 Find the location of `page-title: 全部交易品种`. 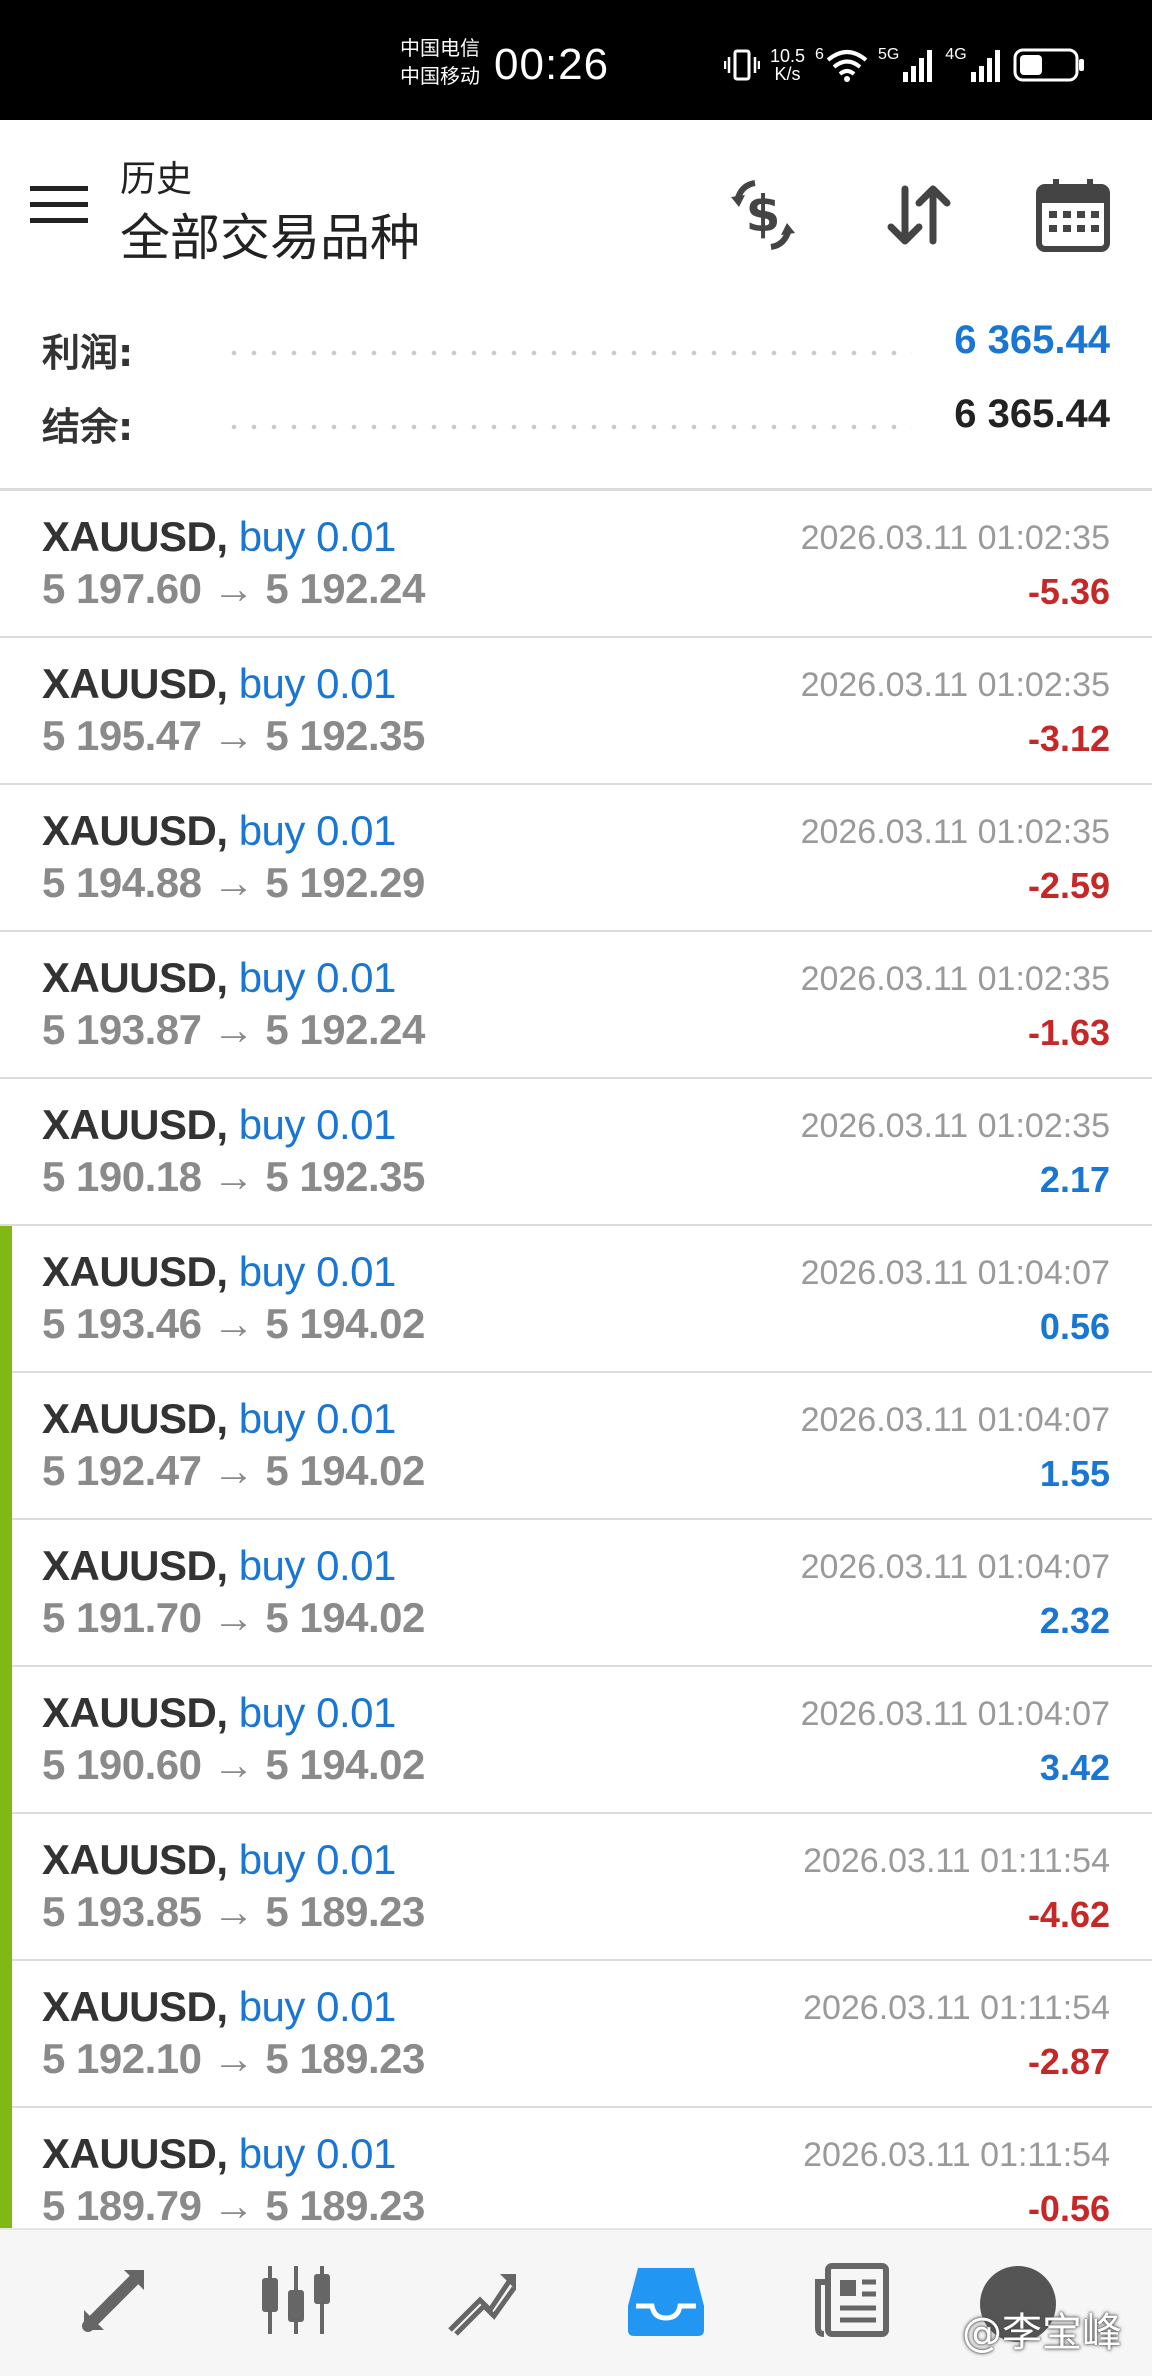

page-title: 全部交易品种 is located at coordinates (270, 234).